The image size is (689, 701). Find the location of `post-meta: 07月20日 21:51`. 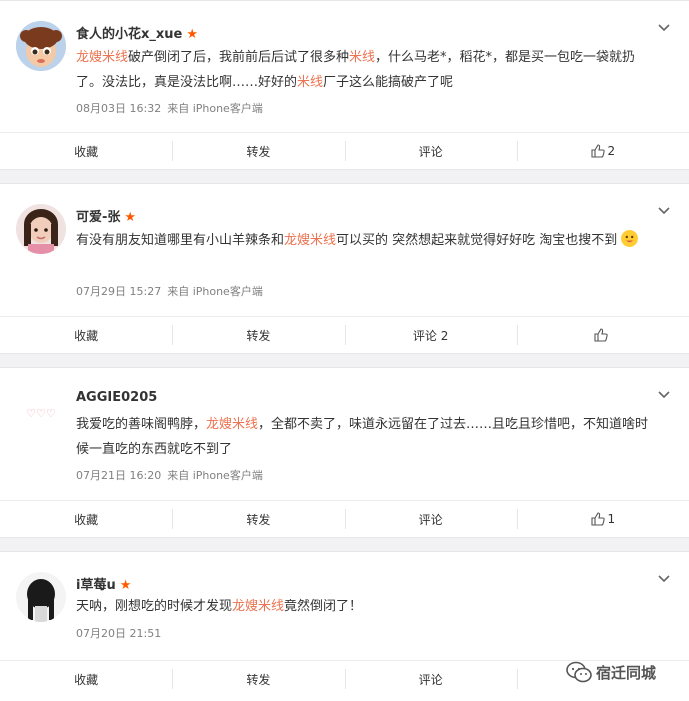

post-meta: 07月20日 21:51 is located at coordinates (118, 633).